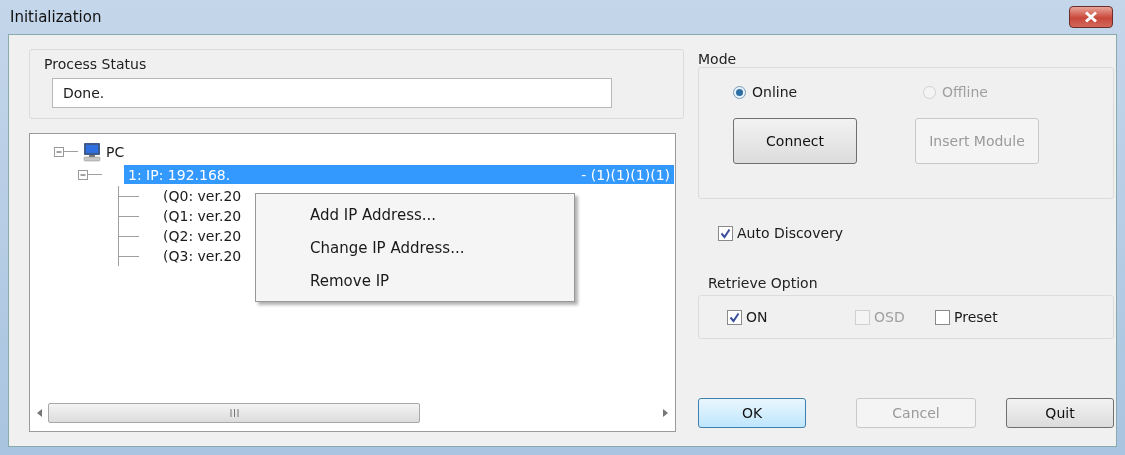  I want to click on horizontal-scrollbar, so click(352, 413).